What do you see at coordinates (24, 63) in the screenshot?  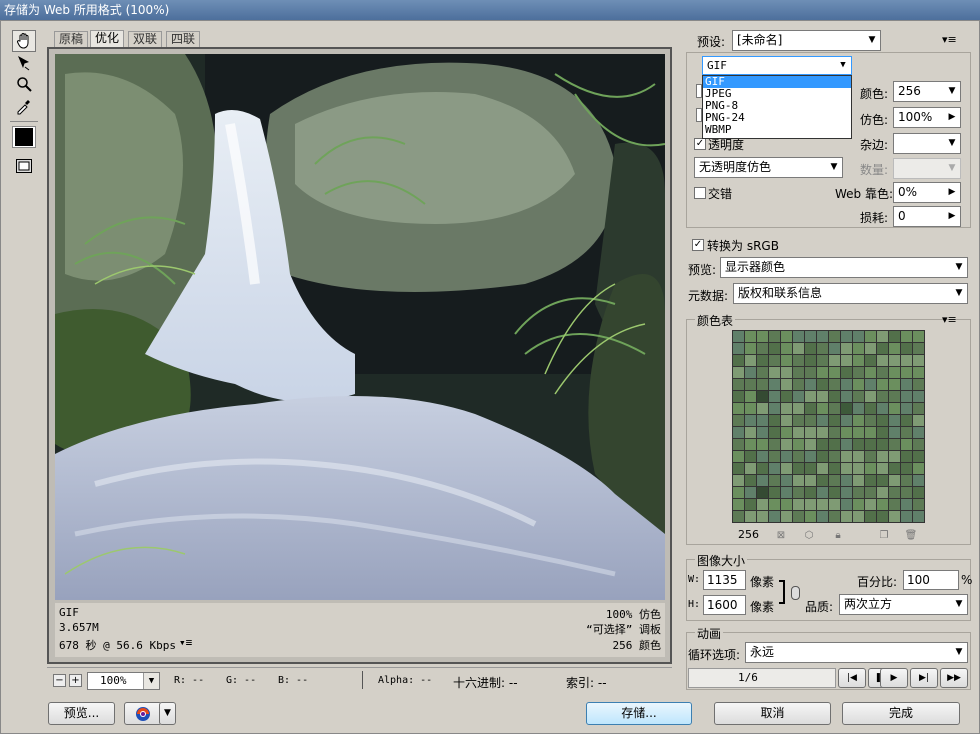 I see `slice-select-tool-icon` at bounding box center [24, 63].